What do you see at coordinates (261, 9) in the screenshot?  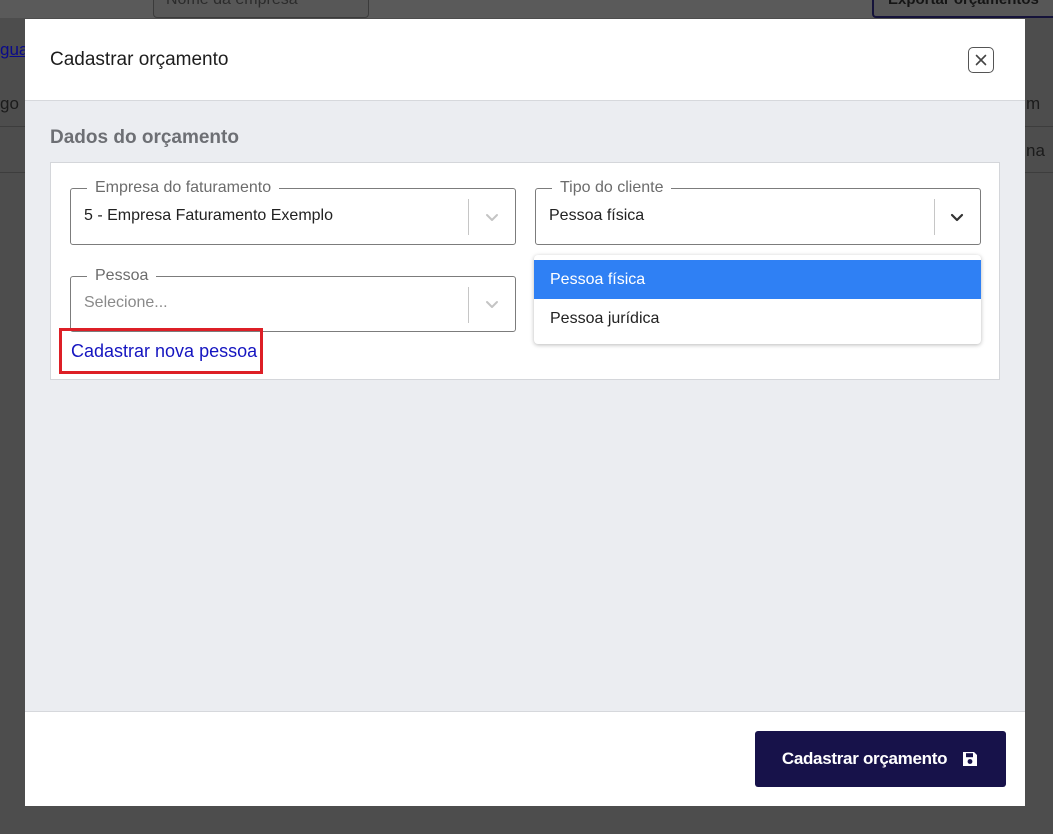 I see `background-company-select: Nome da empresa` at bounding box center [261, 9].